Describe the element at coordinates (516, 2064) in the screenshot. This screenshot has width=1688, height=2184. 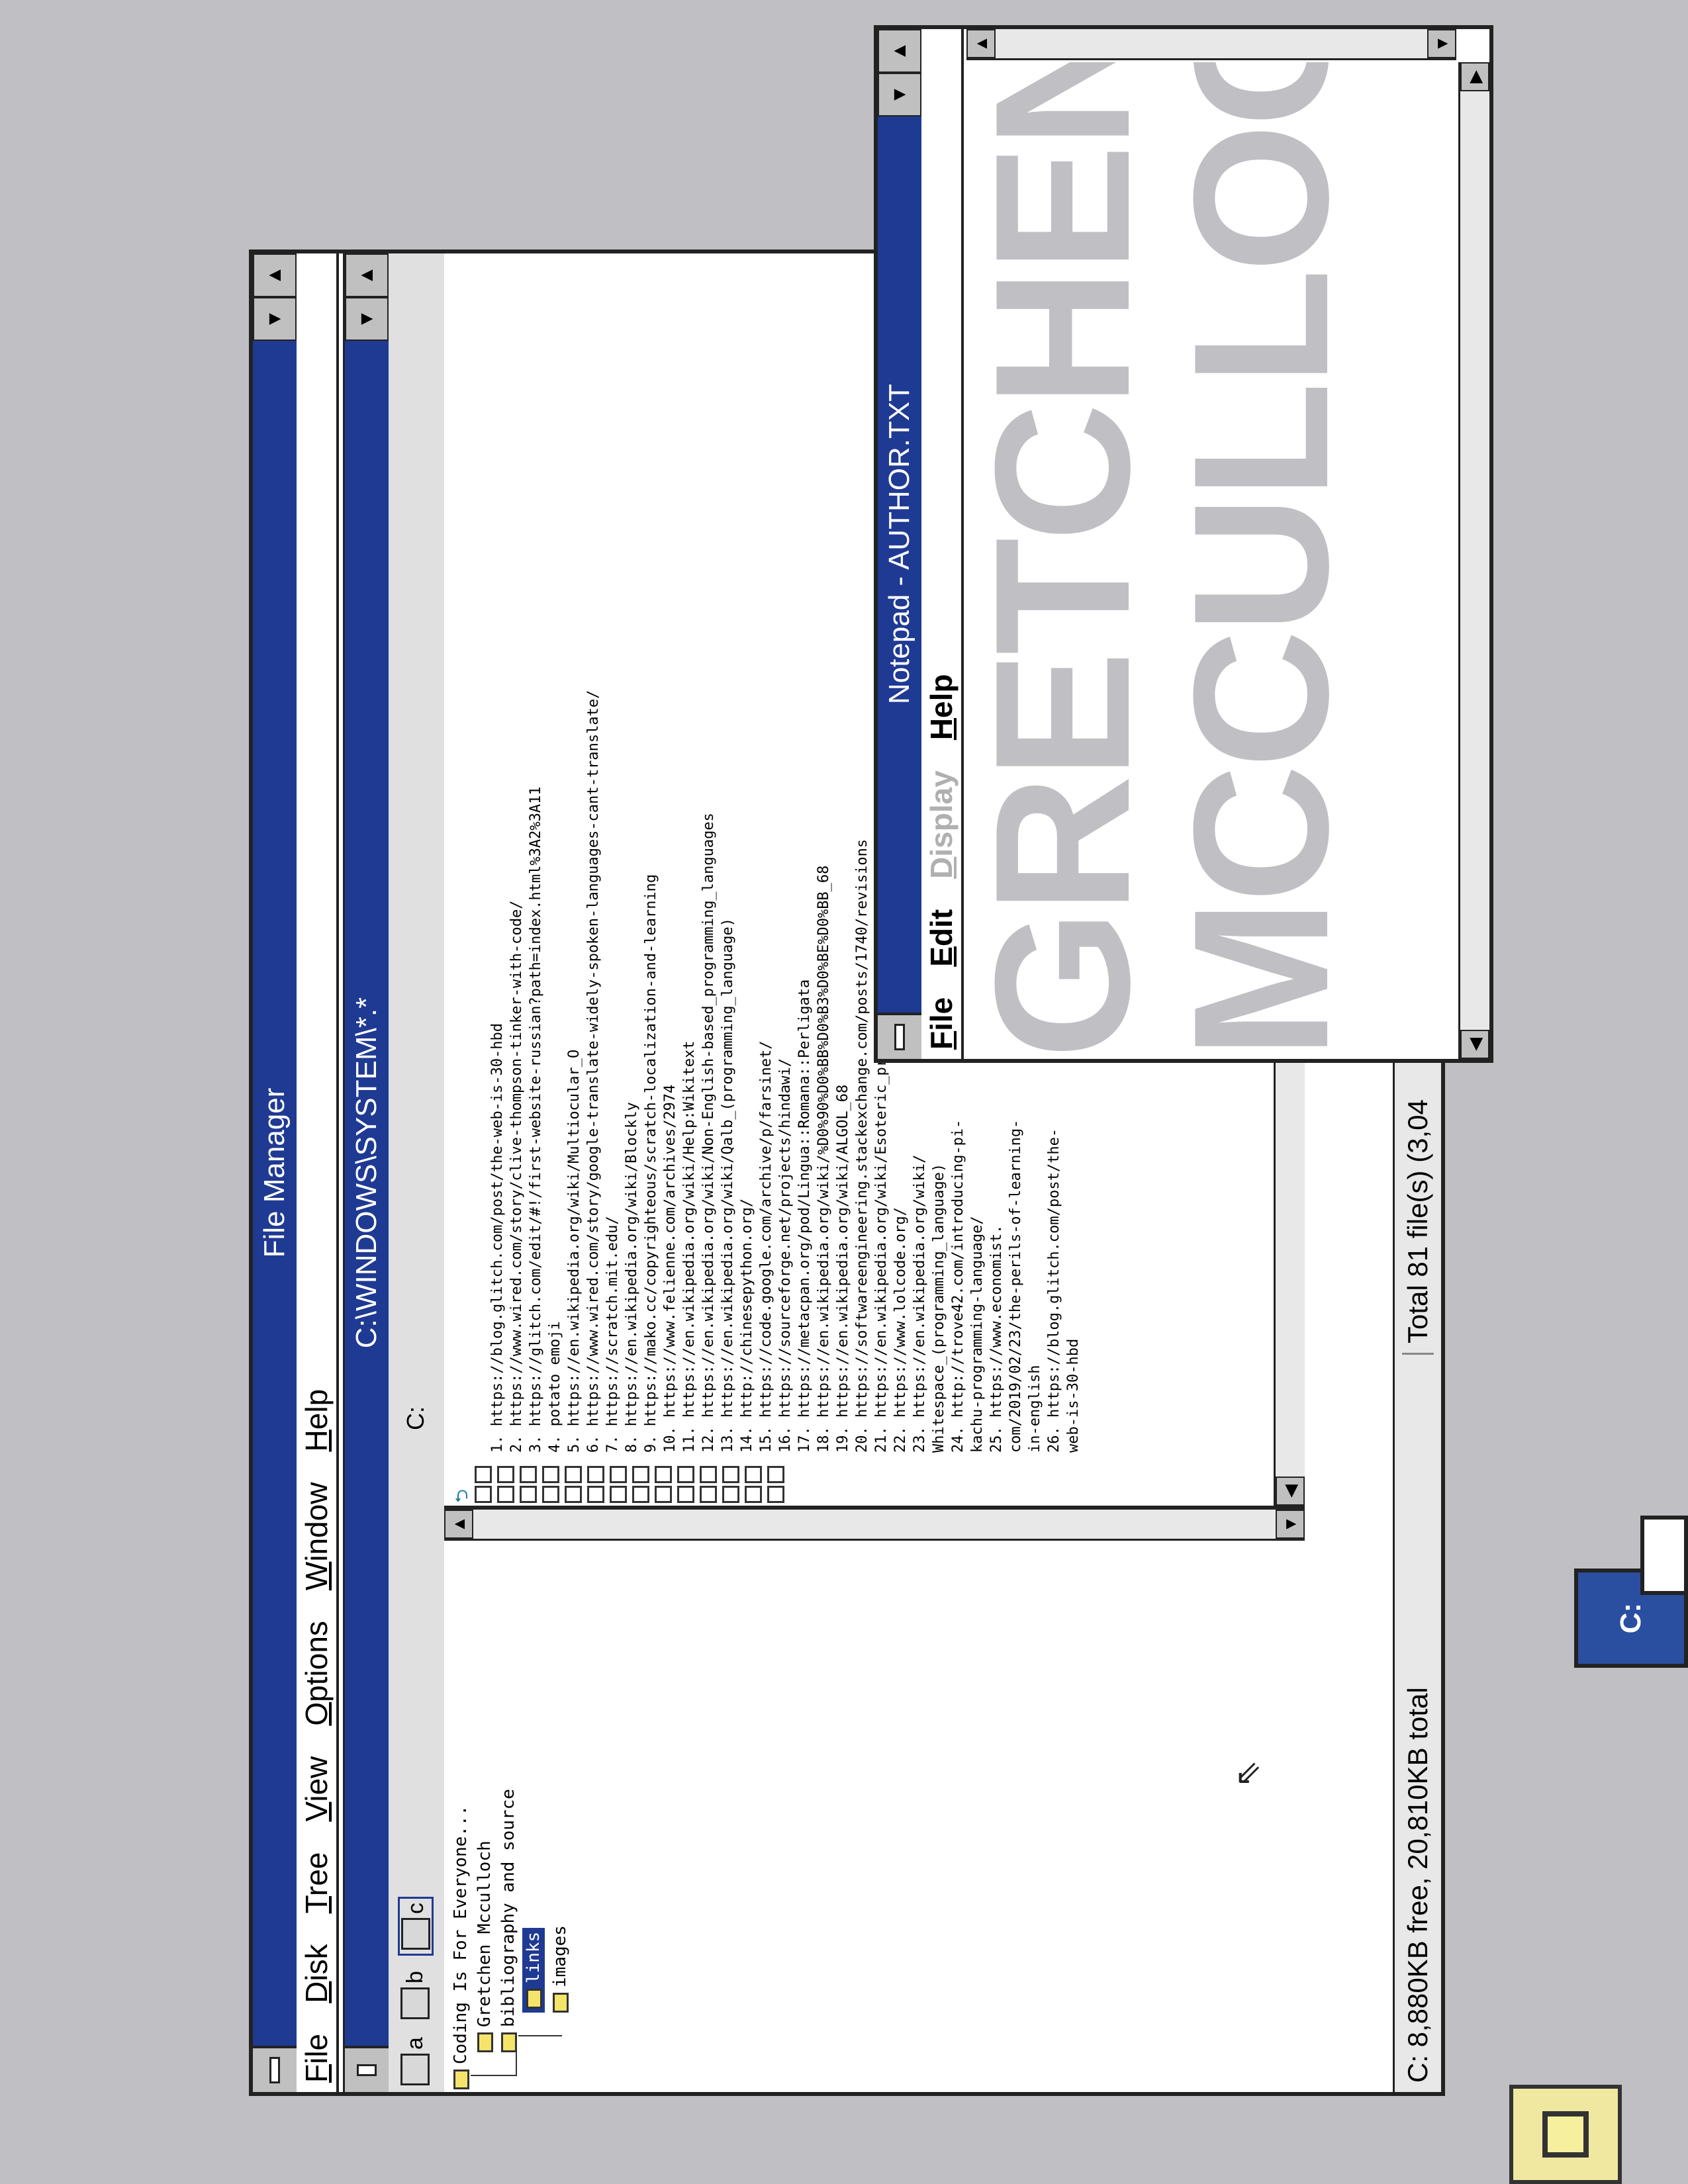
I see `tree-connector` at that location.